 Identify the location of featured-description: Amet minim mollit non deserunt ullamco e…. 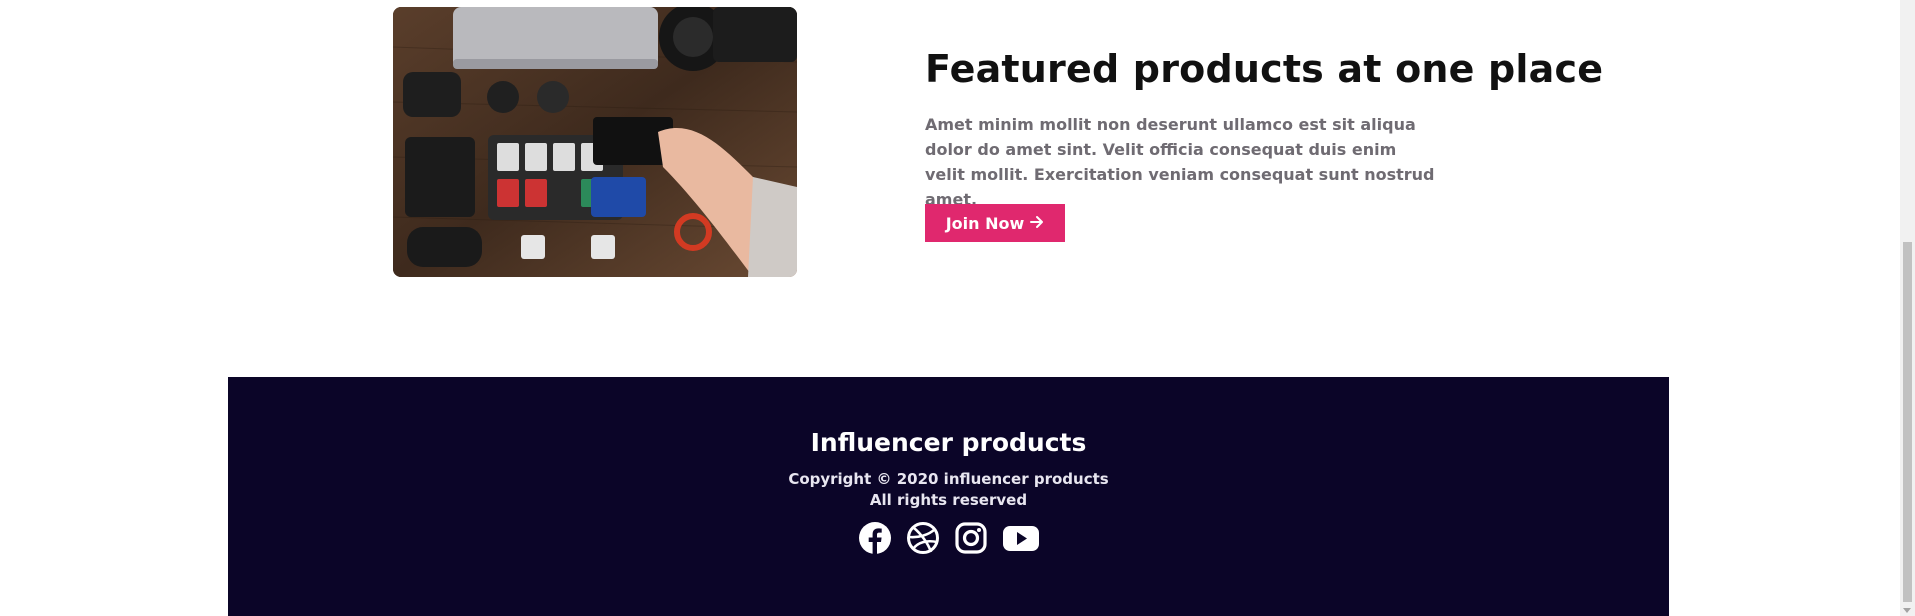
(1180, 162).